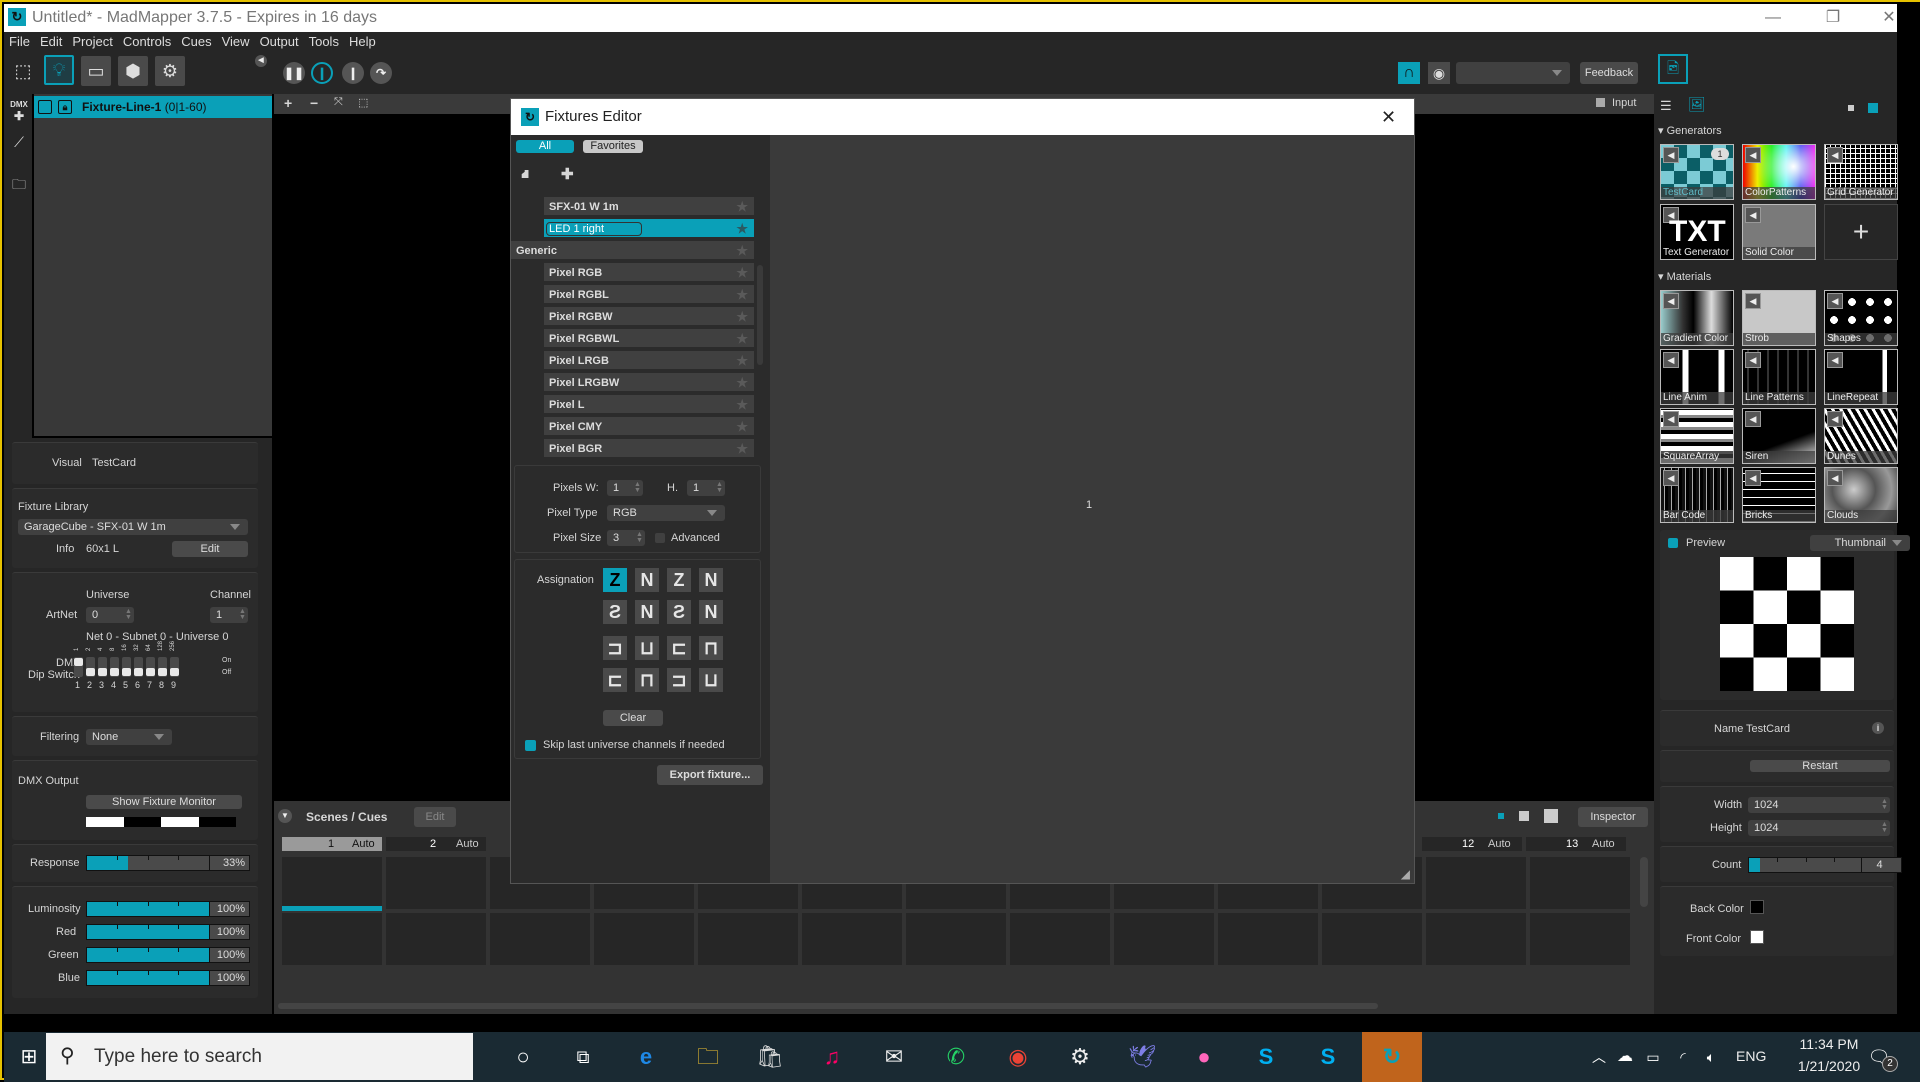  What do you see at coordinates (261, 61) in the screenshot?
I see `collapse-left-button: ◀` at bounding box center [261, 61].